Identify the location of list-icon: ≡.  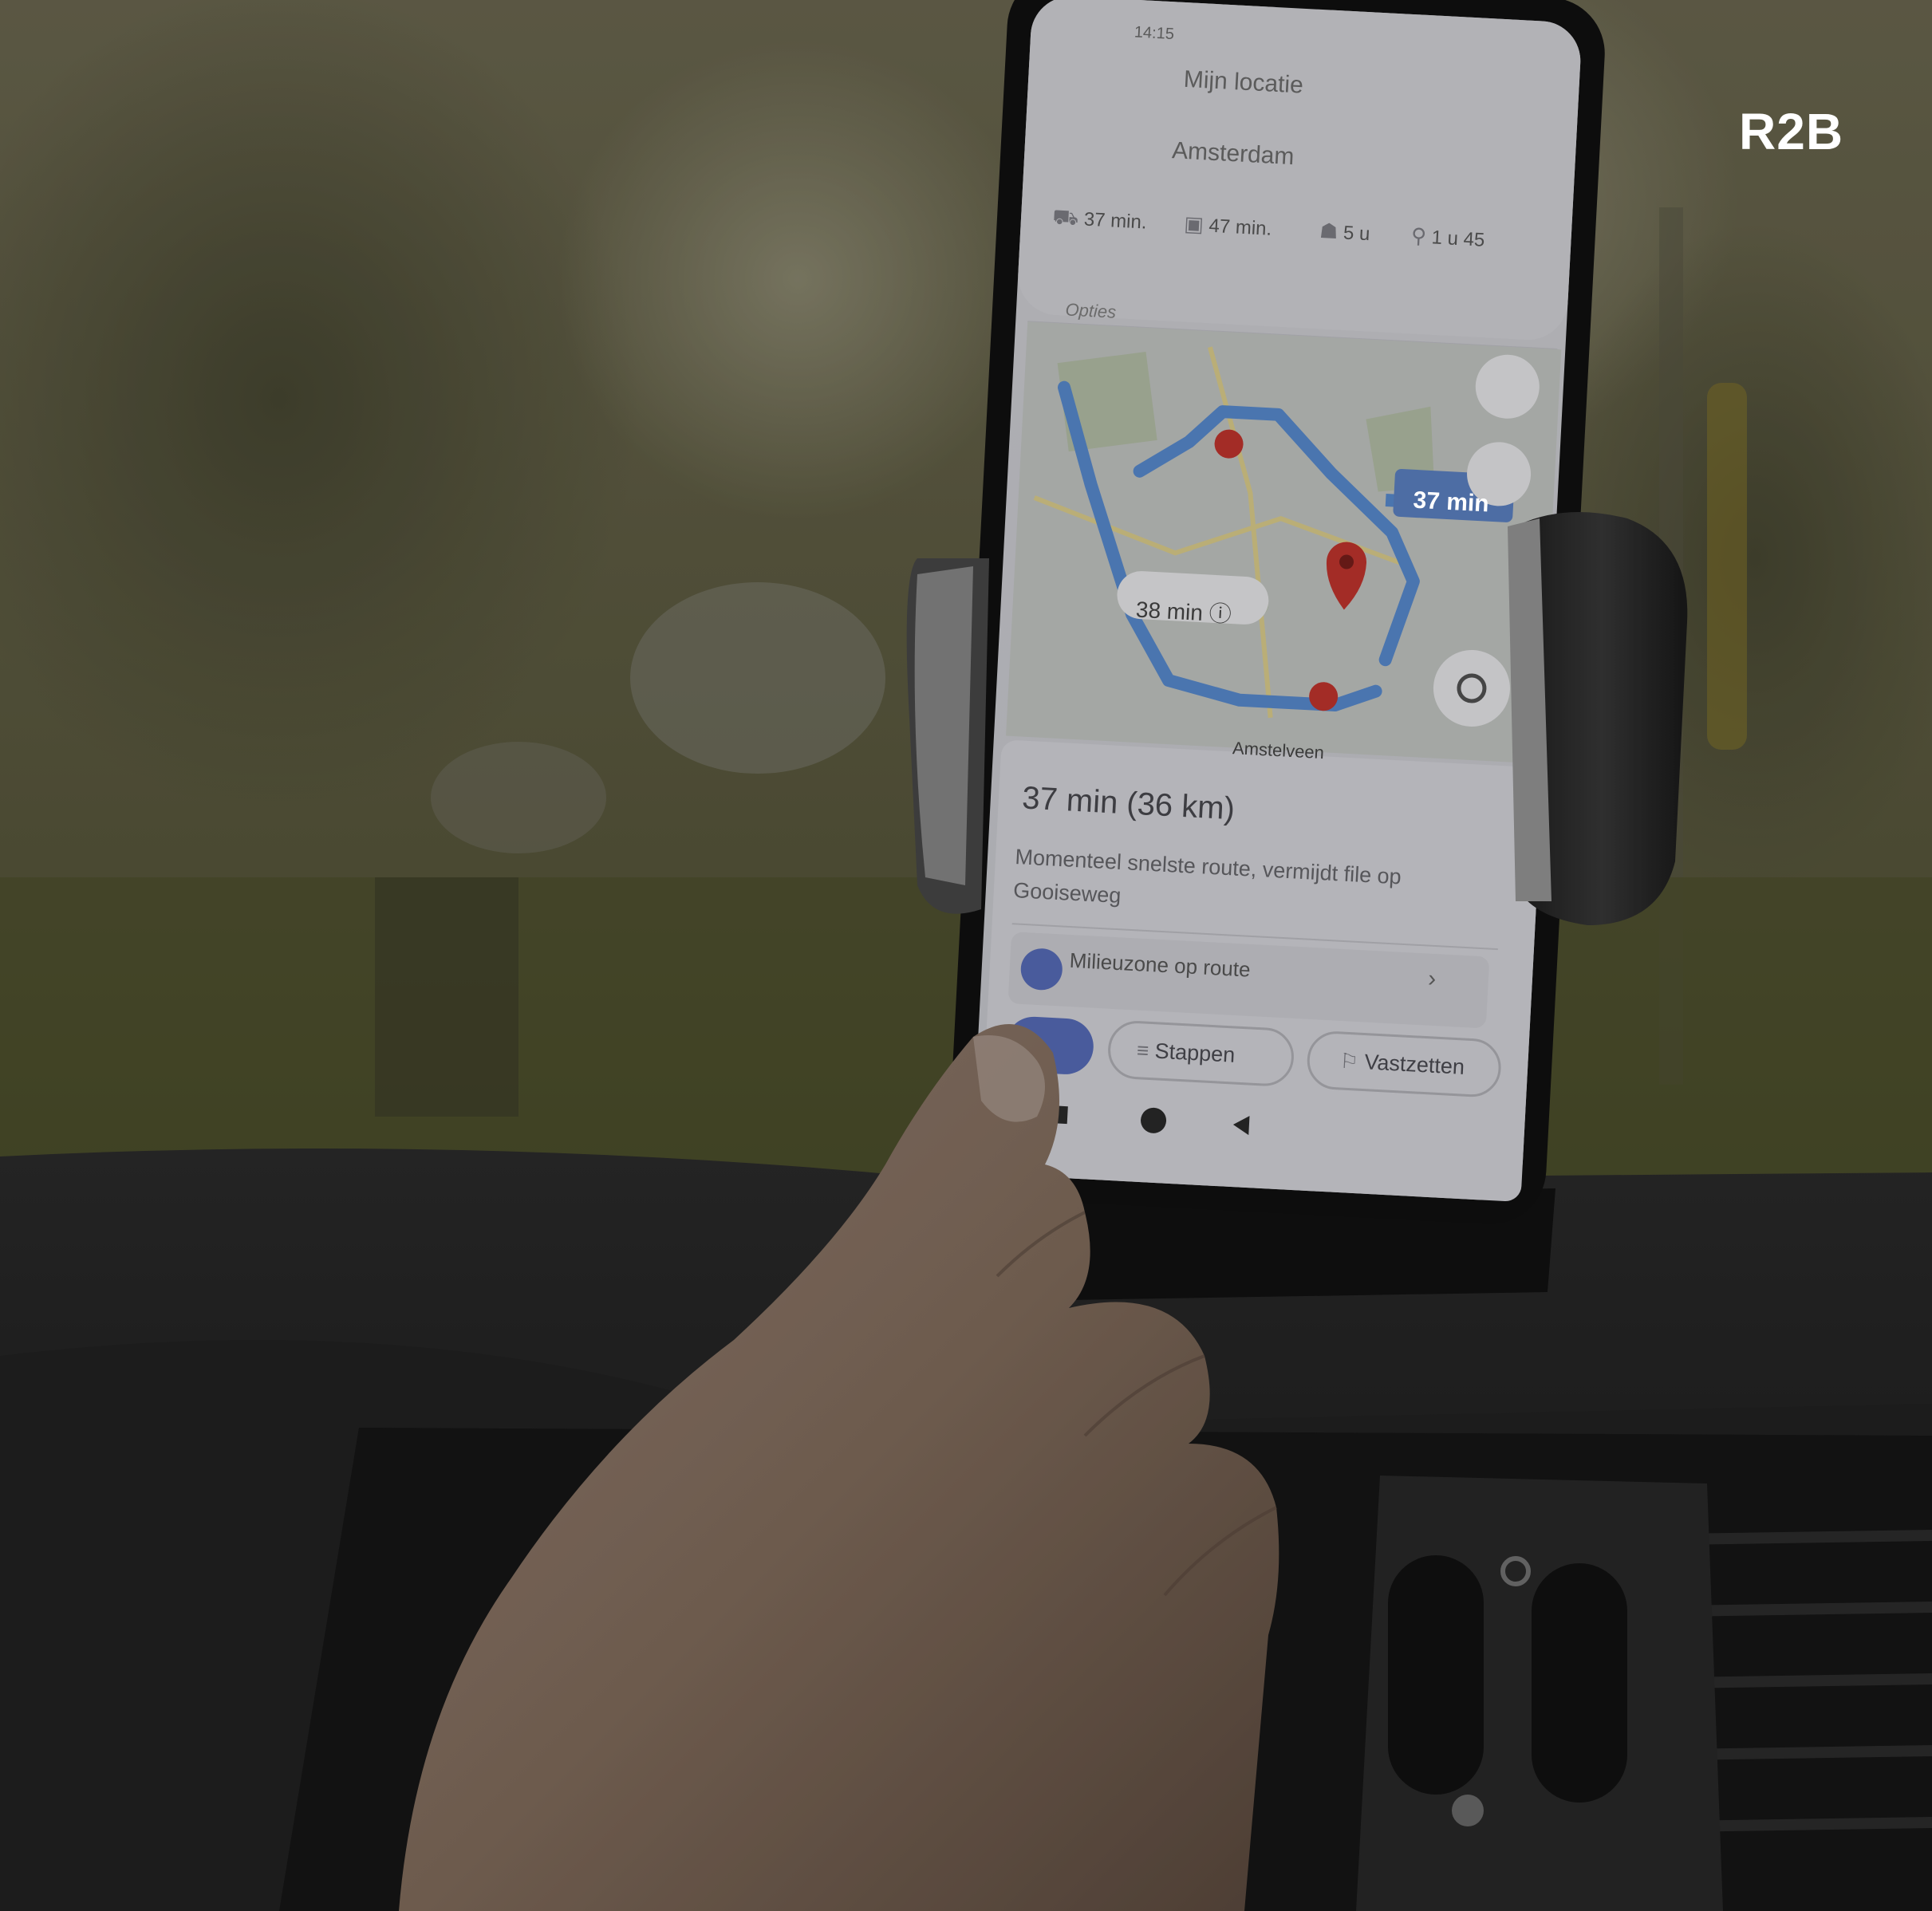
(1143, 1050).